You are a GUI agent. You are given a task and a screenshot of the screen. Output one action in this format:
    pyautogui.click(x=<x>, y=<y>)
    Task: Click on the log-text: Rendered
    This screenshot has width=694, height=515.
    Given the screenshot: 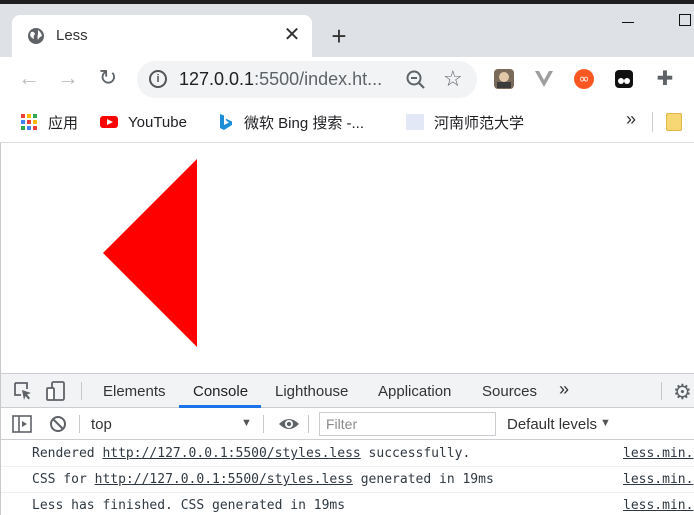 What is the action you would take?
    pyautogui.click(x=67, y=453)
    